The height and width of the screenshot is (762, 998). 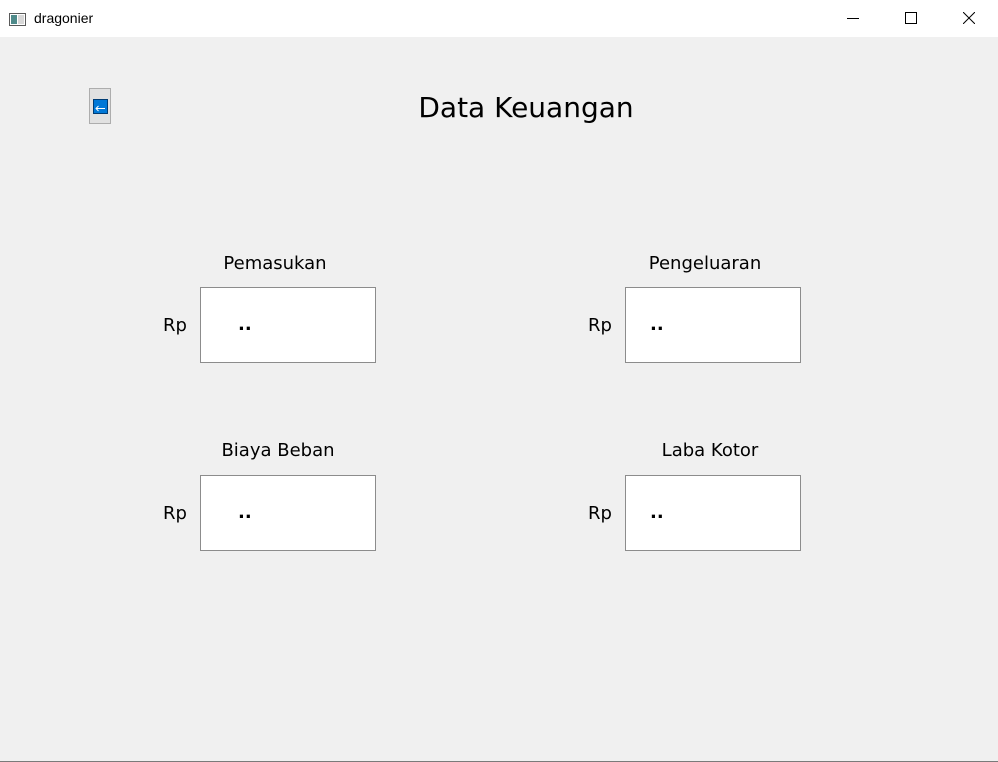 I want to click on page-title: Data Keuangan, so click(x=526, y=107).